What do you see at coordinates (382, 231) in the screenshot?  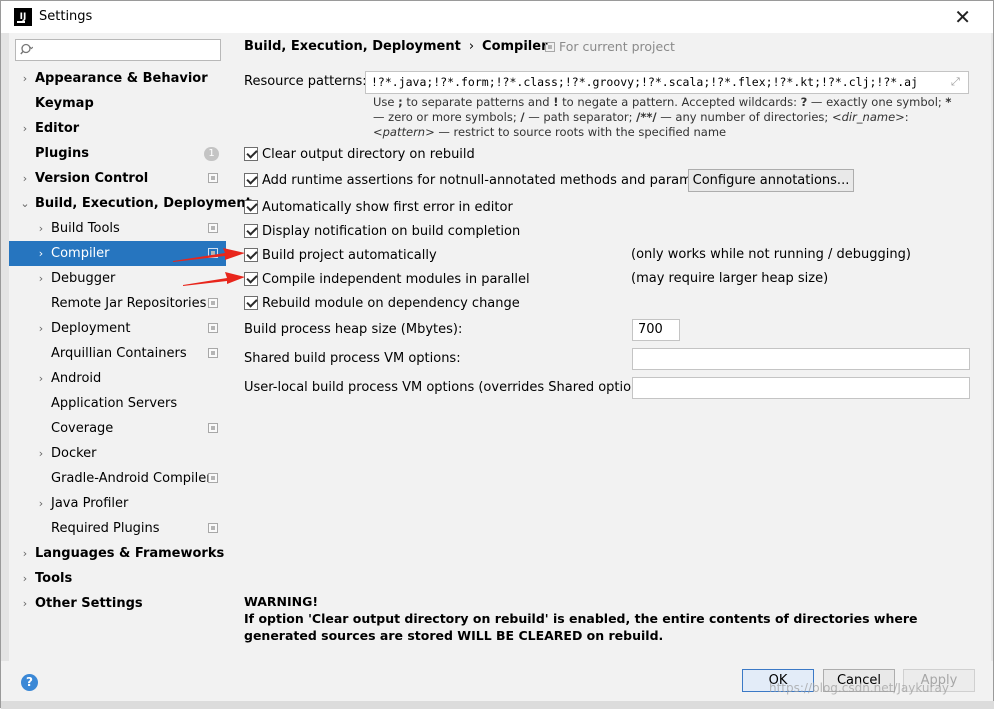 I see `option-display-notification-on-build-completion: Display notification on build completion` at bounding box center [382, 231].